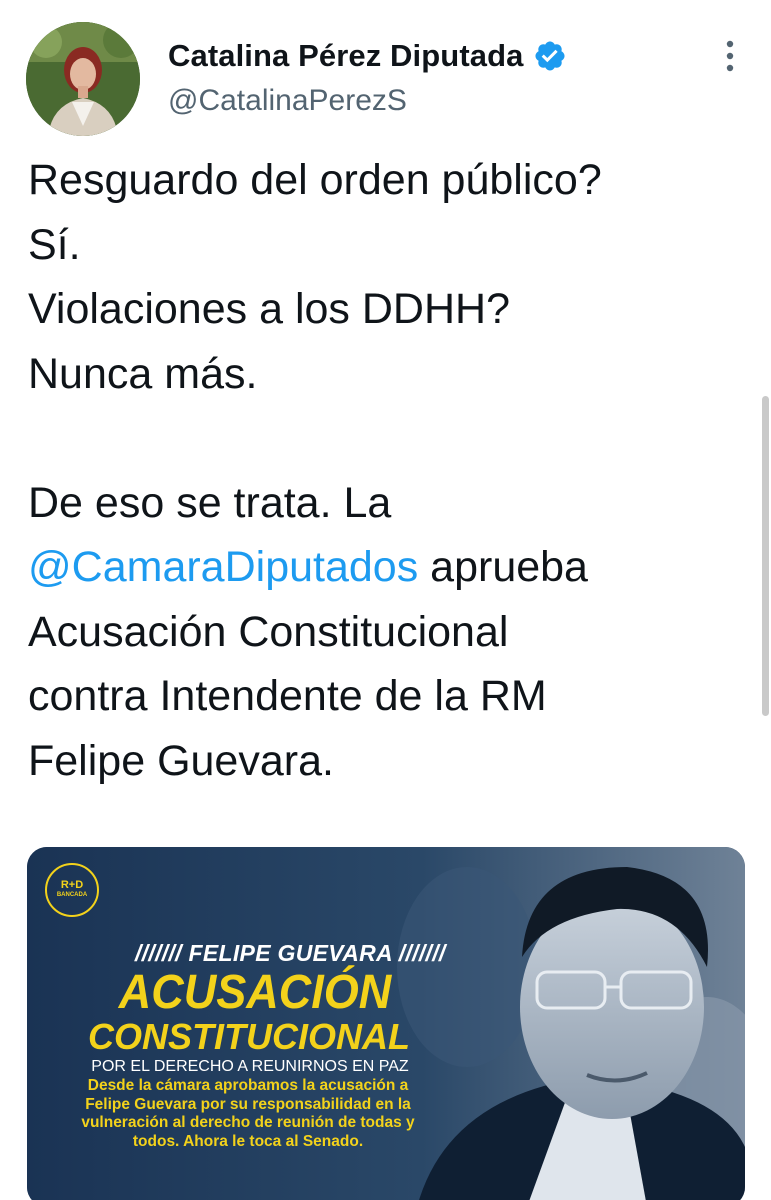  I want to click on tweet-text-line: Nunca más., so click(143, 373).